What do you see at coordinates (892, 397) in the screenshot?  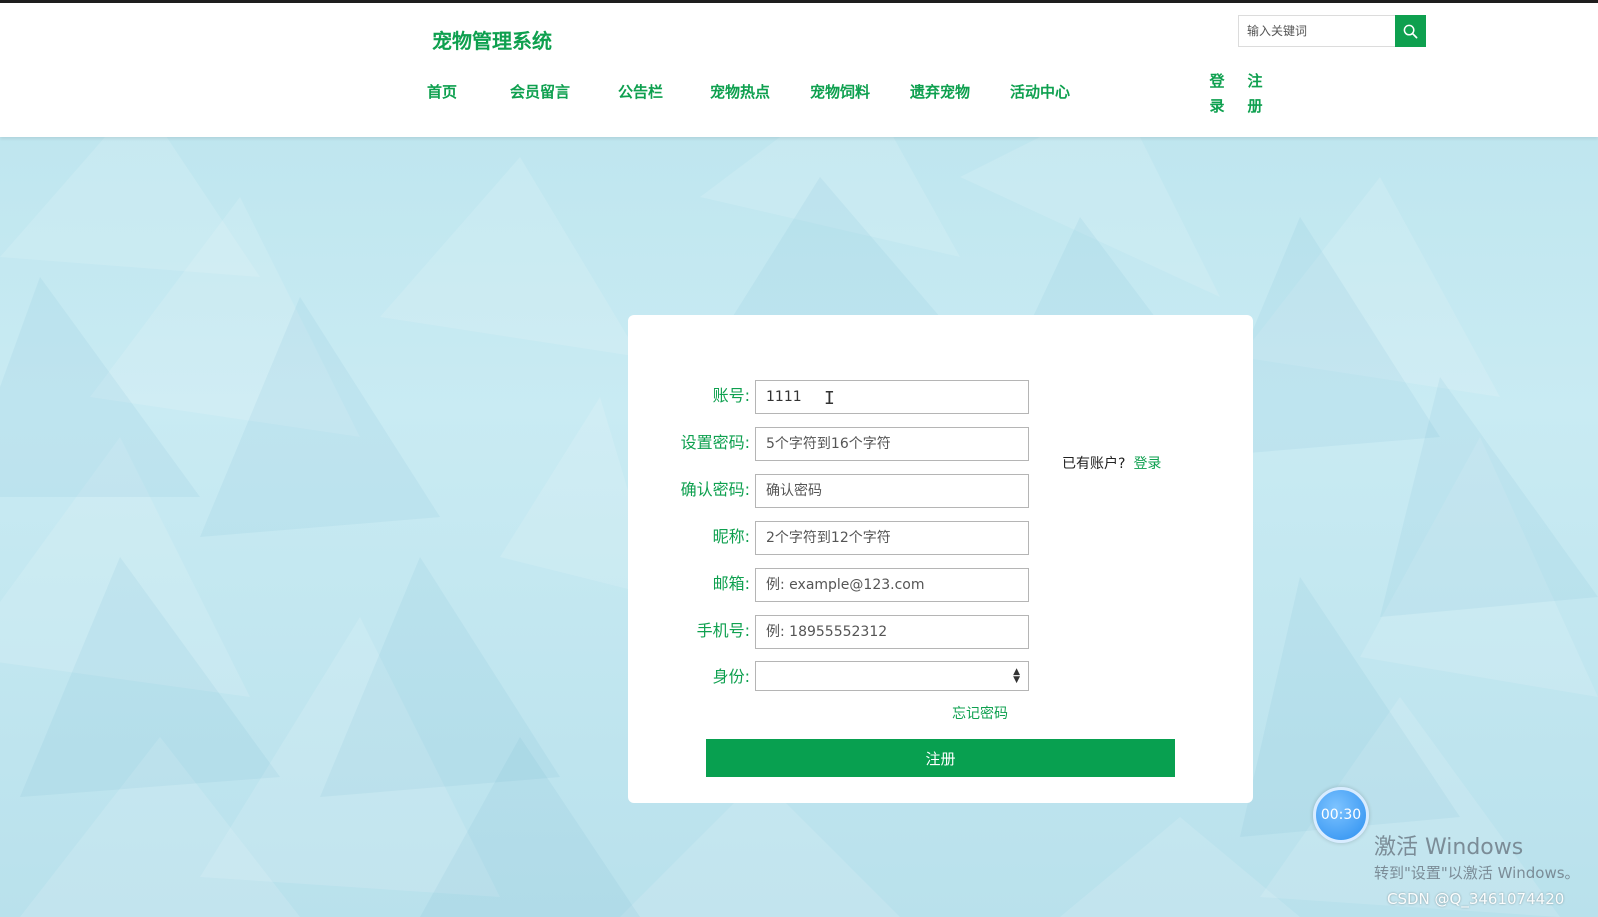 I see `account-input` at bounding box center [892, 397].